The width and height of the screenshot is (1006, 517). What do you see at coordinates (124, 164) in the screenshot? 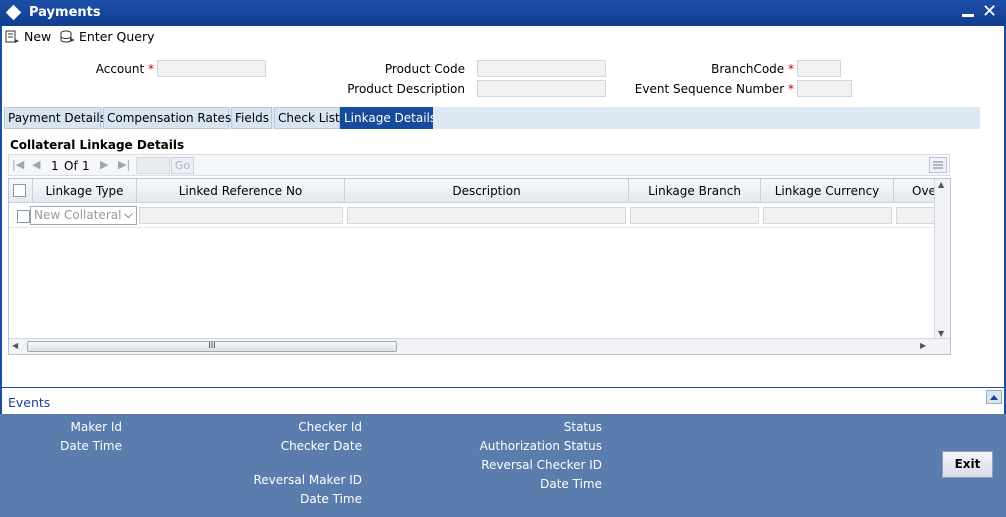
I see `last-page-icon: ▶|` at bounding box center [124, 164].